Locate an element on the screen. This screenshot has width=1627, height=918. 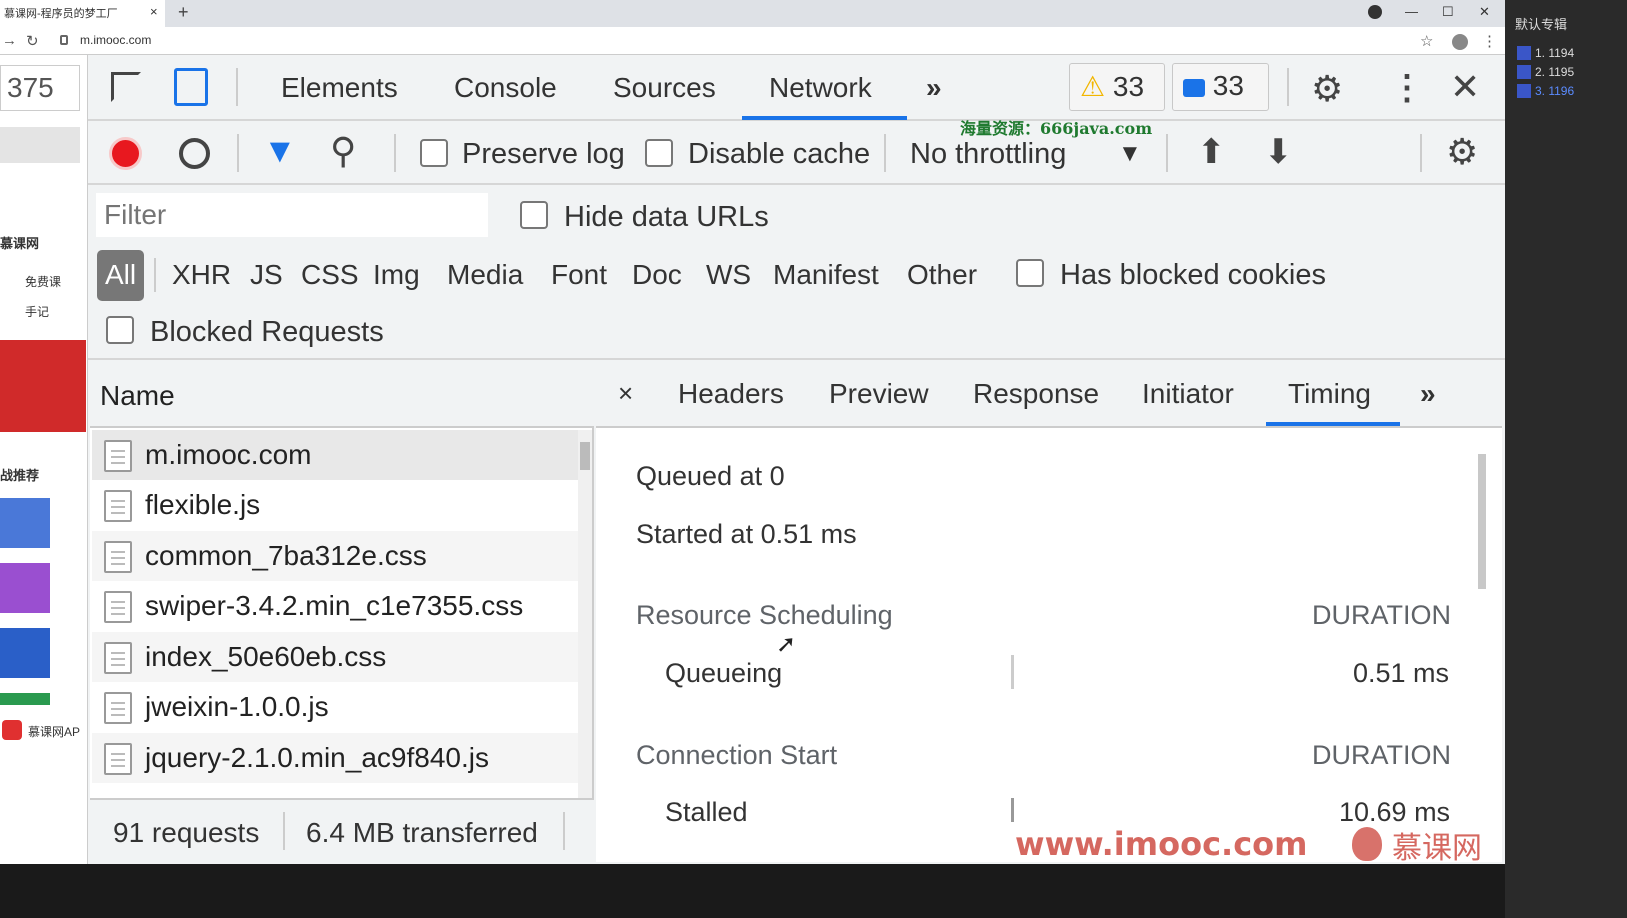
minimize-button: — is located at coordinates (1411, 11).